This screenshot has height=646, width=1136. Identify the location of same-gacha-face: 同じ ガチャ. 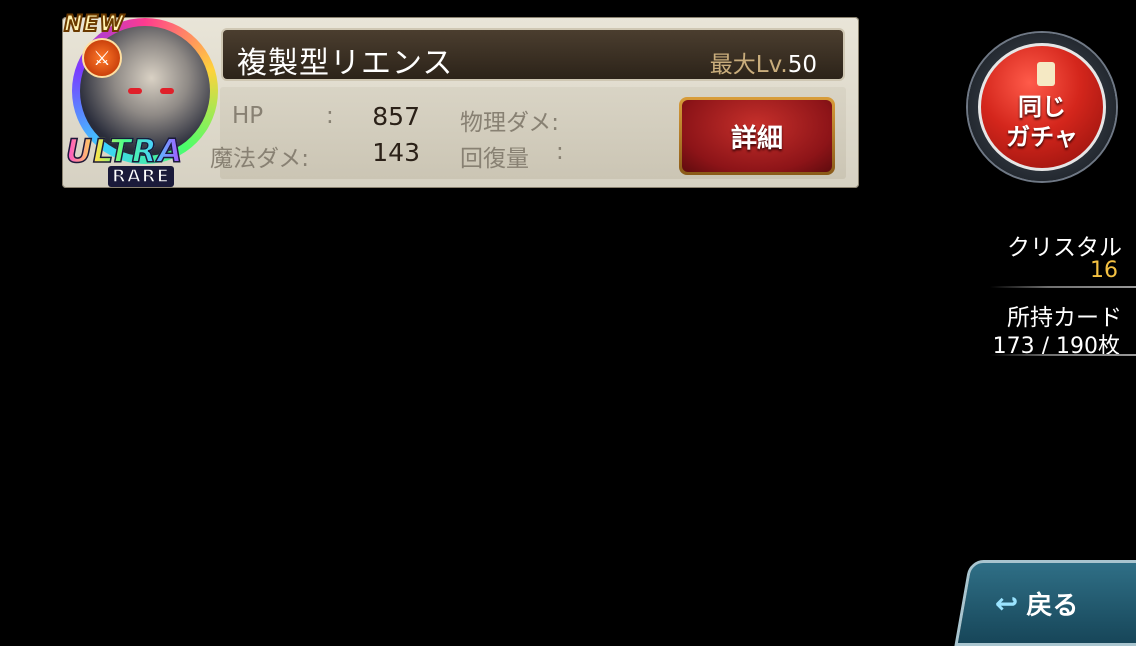
(1042, 107).